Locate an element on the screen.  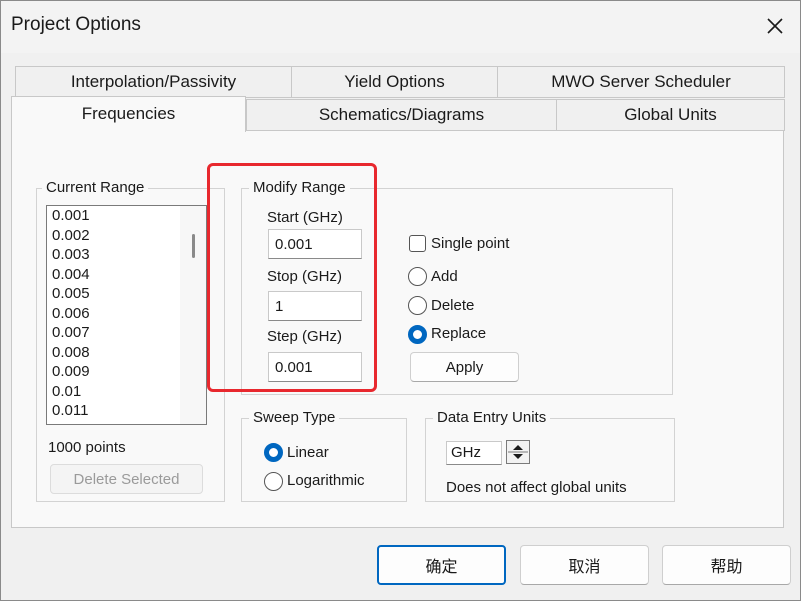
step-input is located at coordinates (315, 367).